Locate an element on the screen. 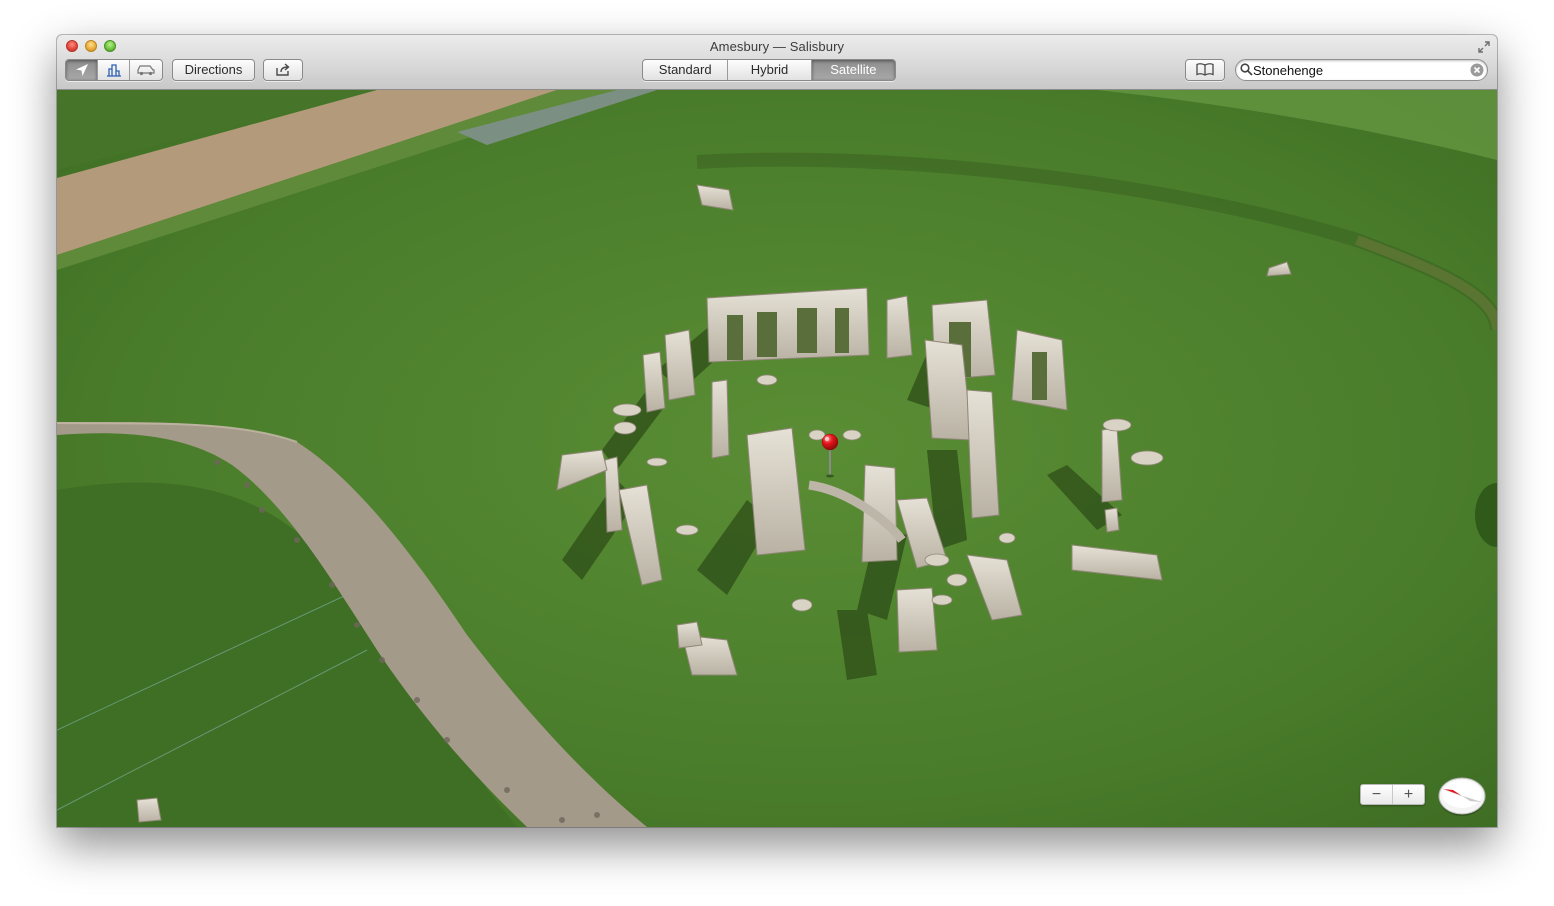 The height and width of the screenshot is (906, 1554). 3d-buildings-icon is located at coordinates (113, 70).